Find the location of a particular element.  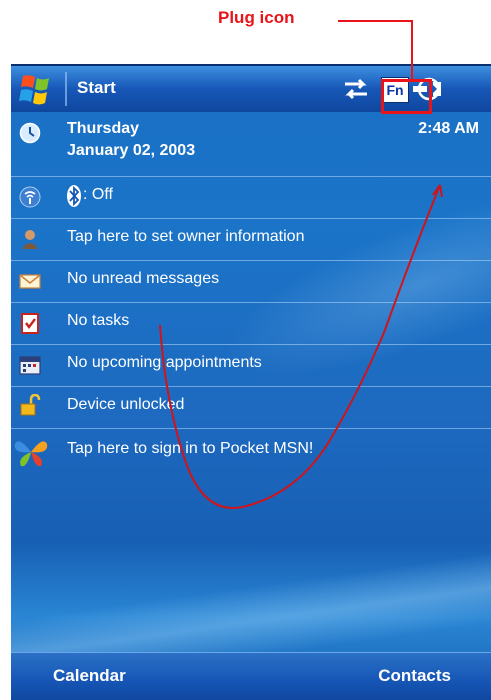

start-menu-icon is located at coordinates (38, 90).